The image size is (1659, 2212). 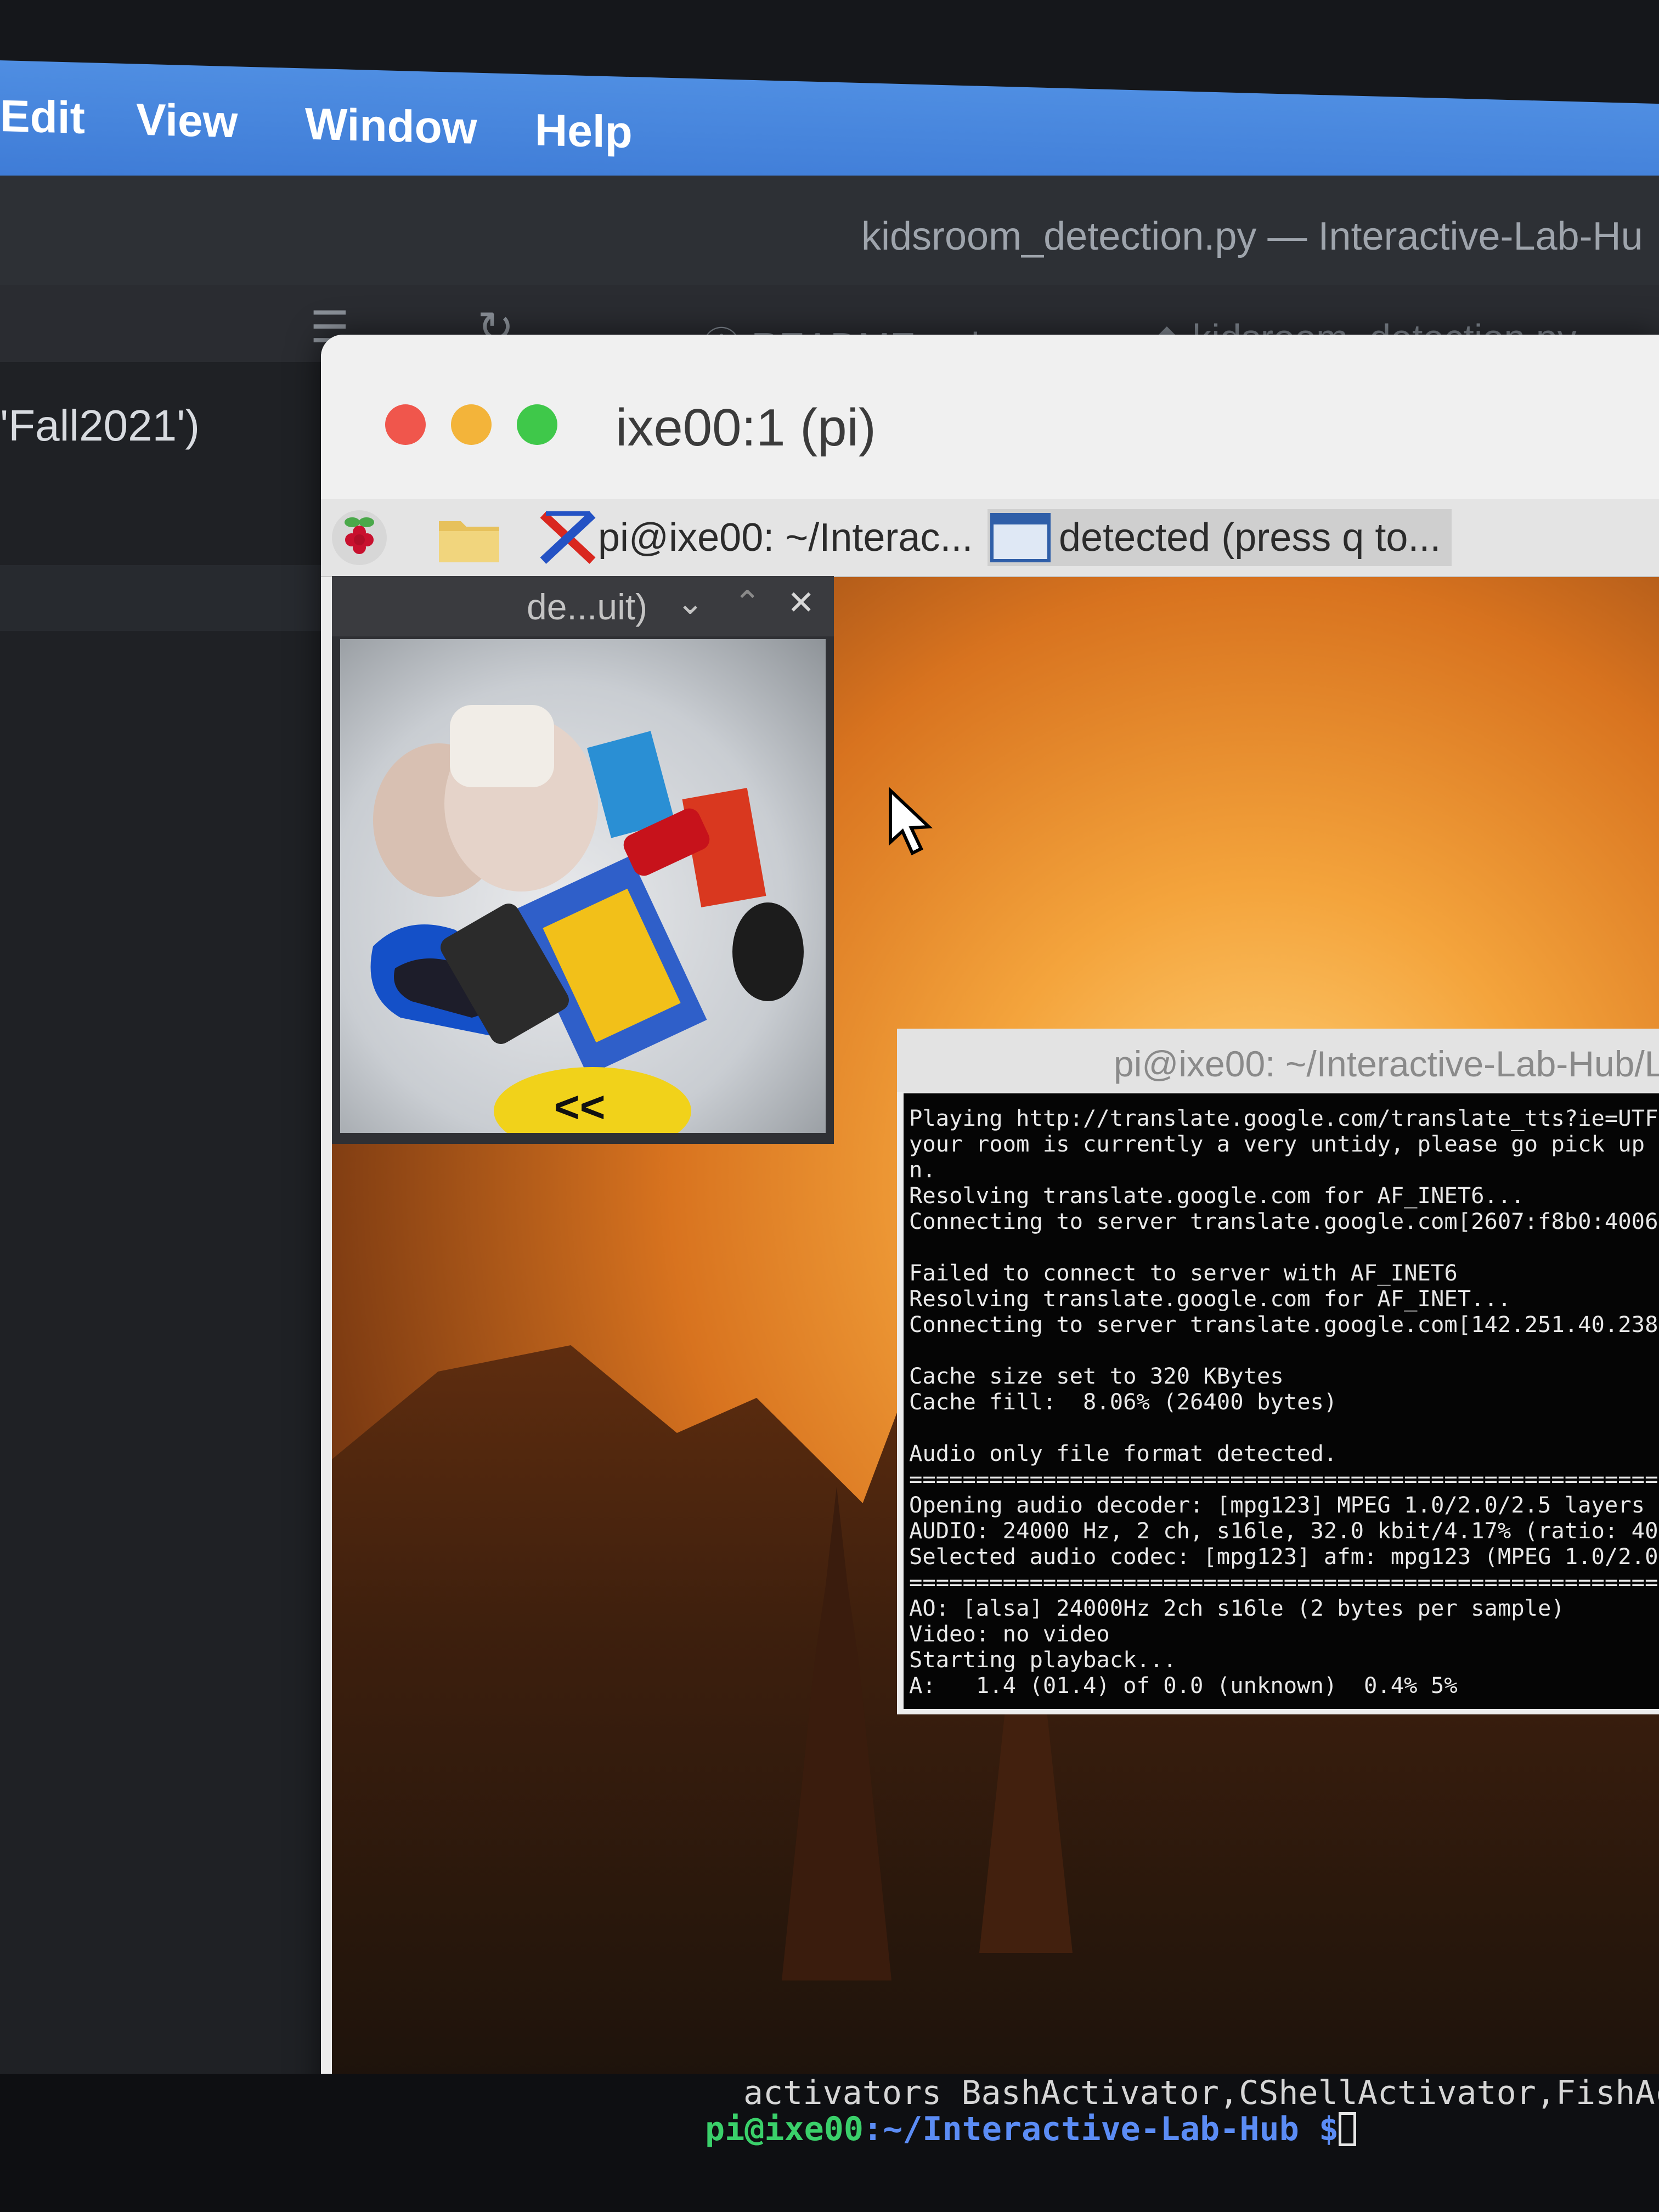 I want to click on close-window-button, so click(x=405, y=424).